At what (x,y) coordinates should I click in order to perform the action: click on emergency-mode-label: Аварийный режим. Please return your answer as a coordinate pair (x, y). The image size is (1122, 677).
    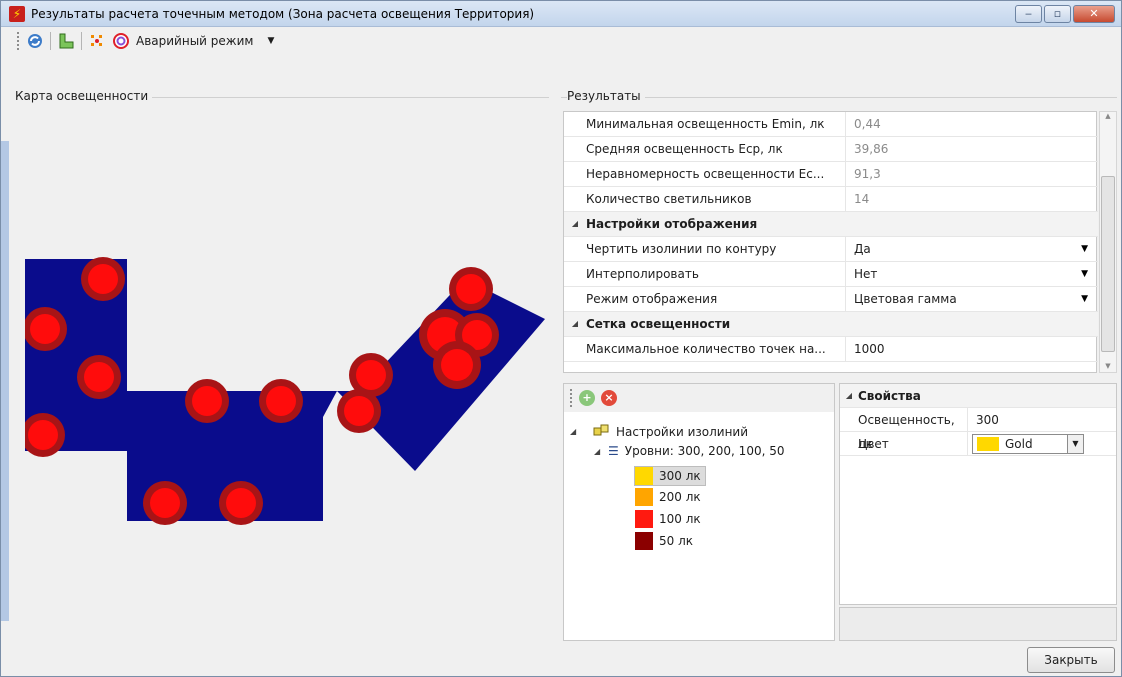
    Looking at the image, I should click on (194, 41).